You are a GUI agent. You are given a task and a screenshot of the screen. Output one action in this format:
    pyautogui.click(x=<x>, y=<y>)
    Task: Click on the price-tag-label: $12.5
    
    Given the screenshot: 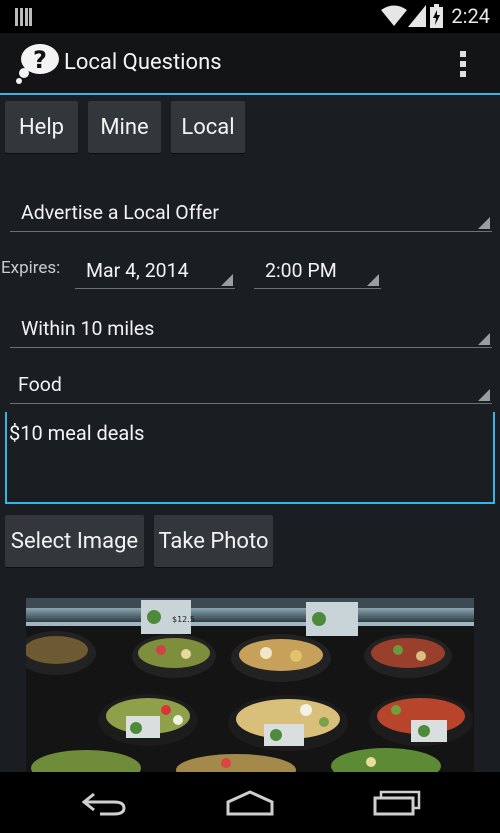 What is the action you would take?
    pyautogui.click(x=183, y=619)
    